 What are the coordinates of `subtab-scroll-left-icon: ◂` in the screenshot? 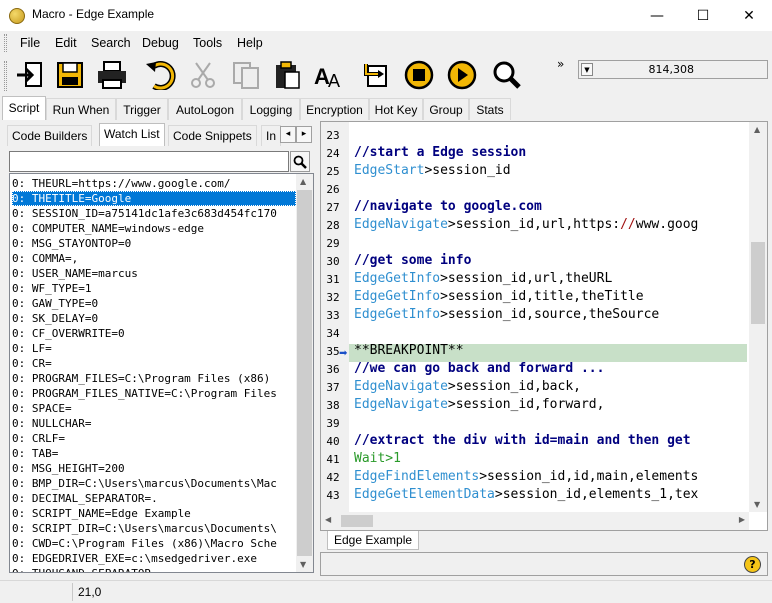 It's located at (288, 134).